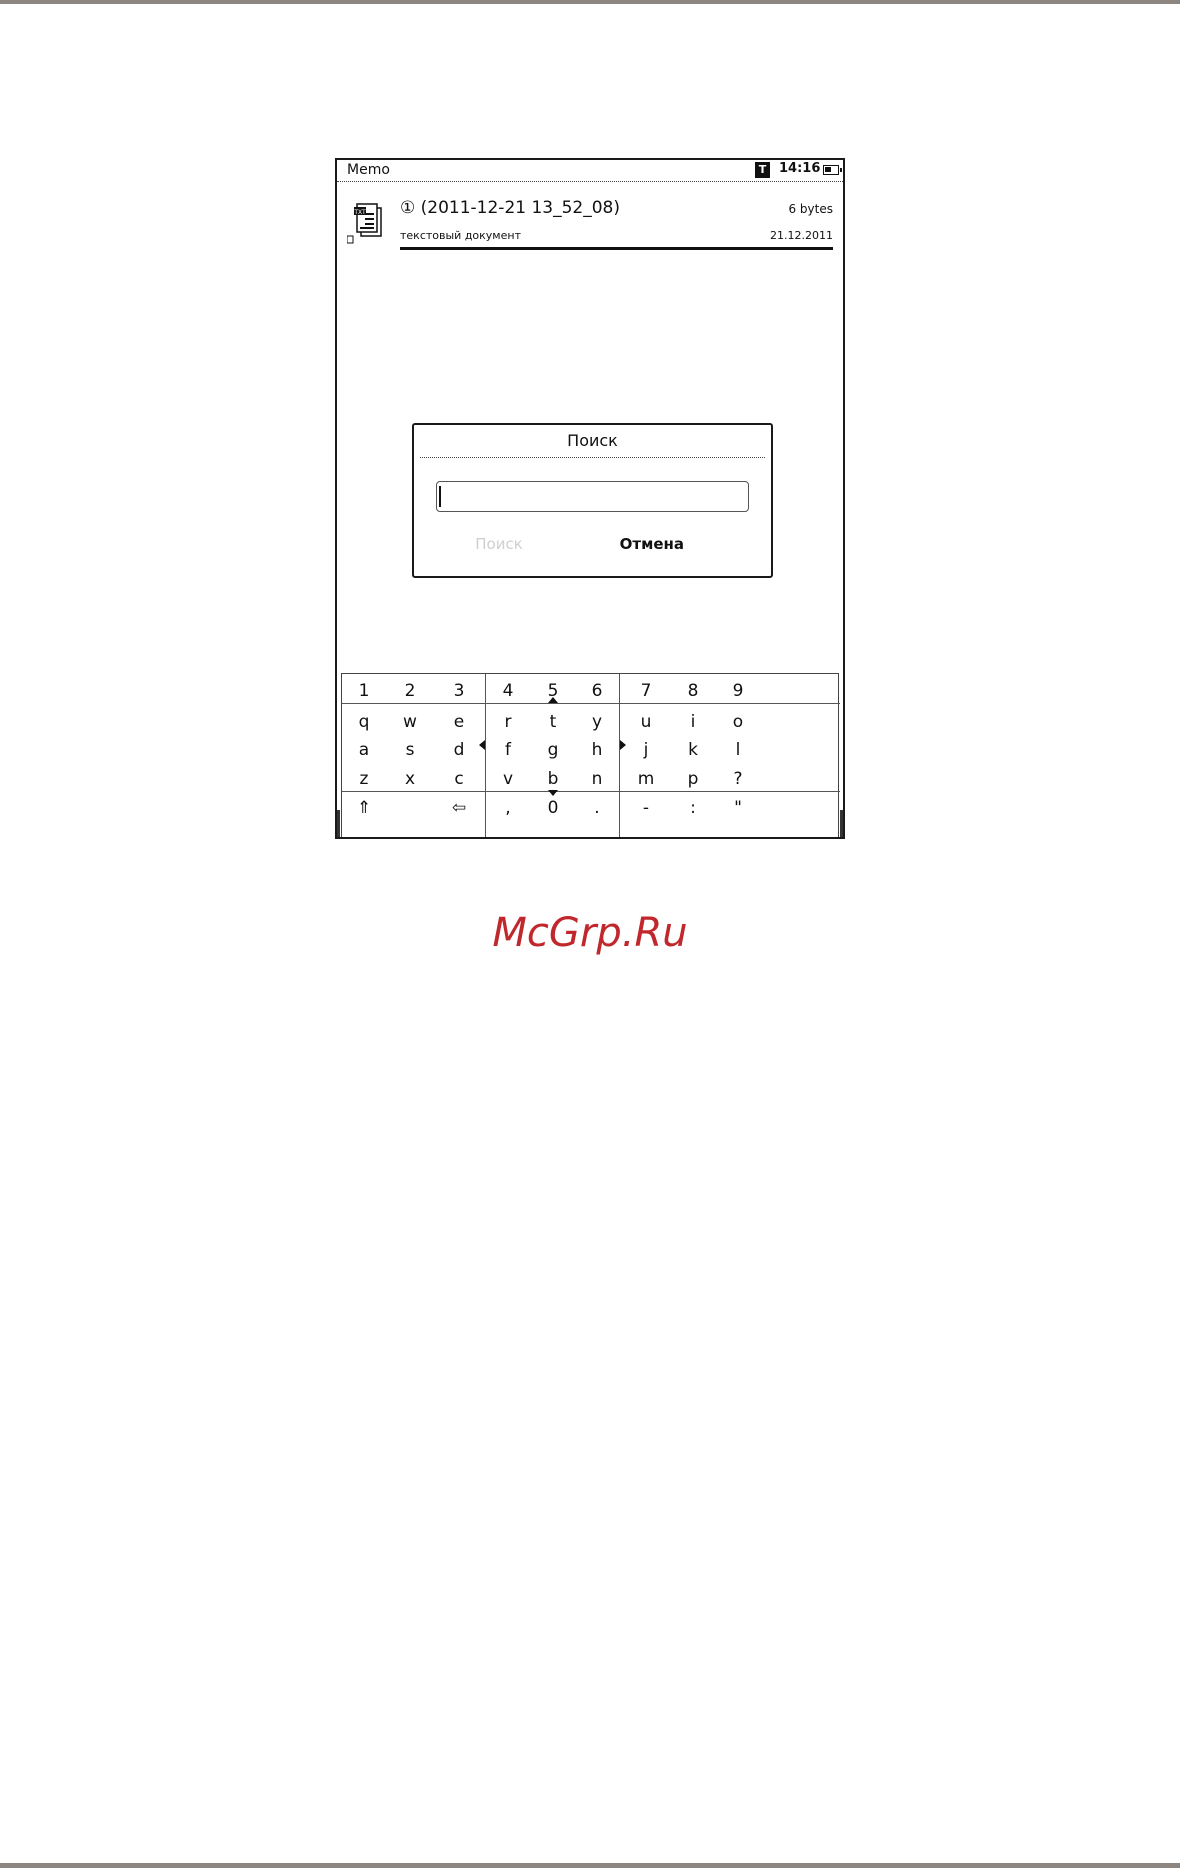 Image resolution: width=1180 pixels, height=1868 pixels. What do you see at coordinates (590, 171) in the screenshot?
I see `status-bar: Memo T 14:16` at bounding box center [590, 171].